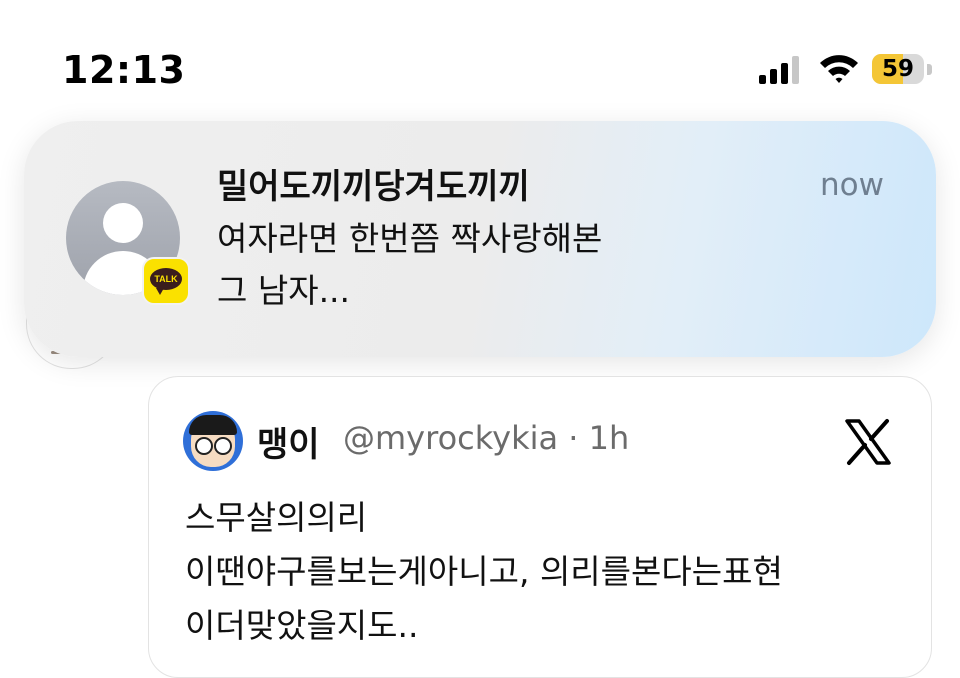 This screenshot has height=678, width=960. I want to click on tweet-author-avatar, so click(213, 441).